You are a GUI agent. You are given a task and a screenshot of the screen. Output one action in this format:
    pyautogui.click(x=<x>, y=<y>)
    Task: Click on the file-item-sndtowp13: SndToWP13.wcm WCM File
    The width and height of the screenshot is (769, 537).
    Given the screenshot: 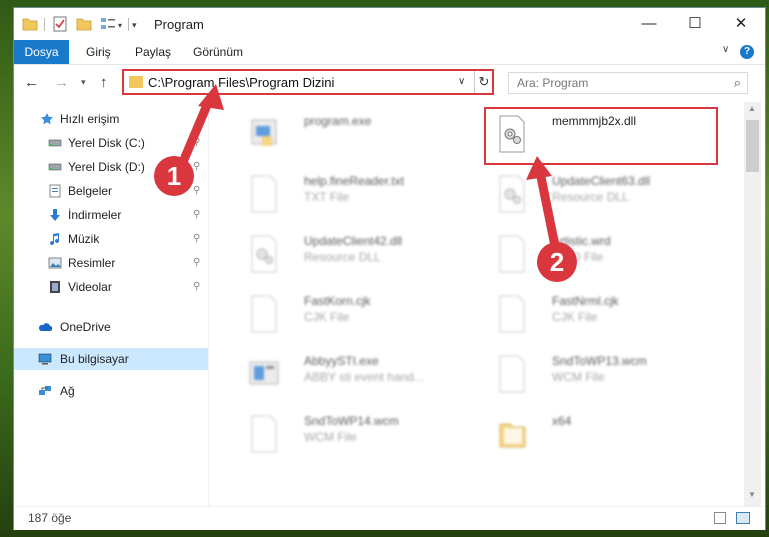 What is the action you would take?
    pyautogui.click(x=604, y=376)
    